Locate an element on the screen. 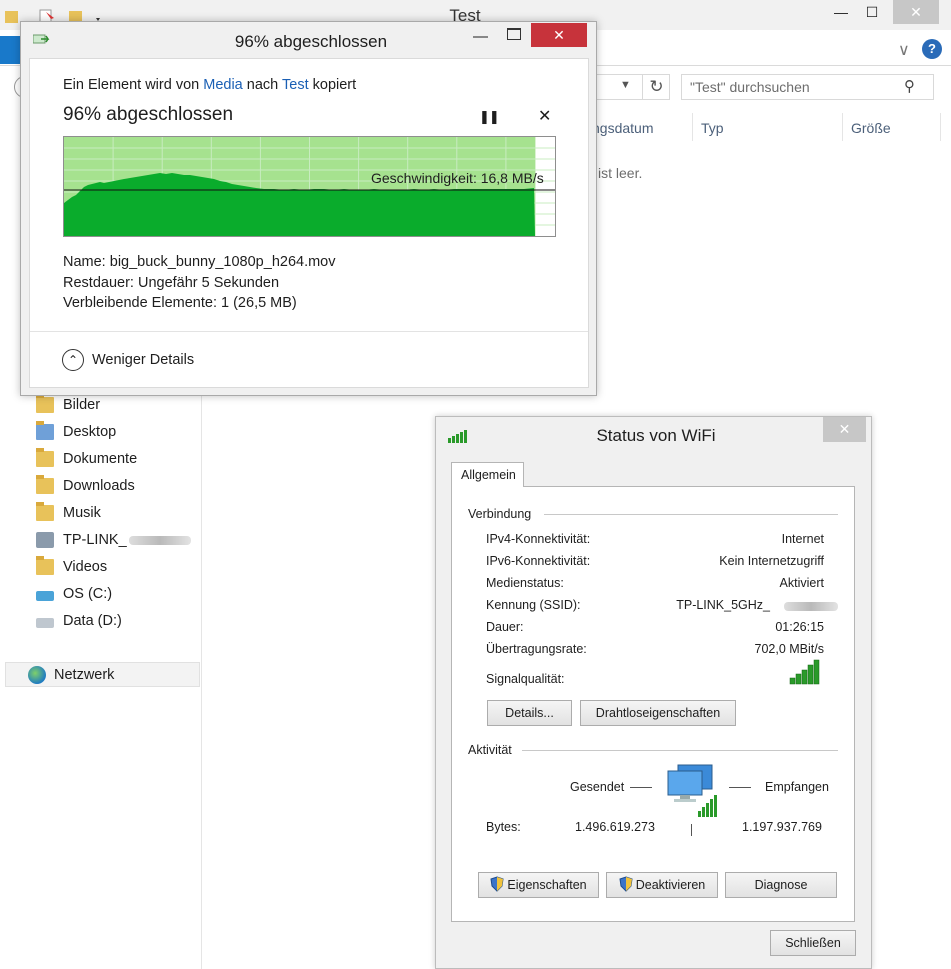 The width and height of the screenshot is (951, 969). empty-folder-text: ist leer. is located at coordinates (620, 173).